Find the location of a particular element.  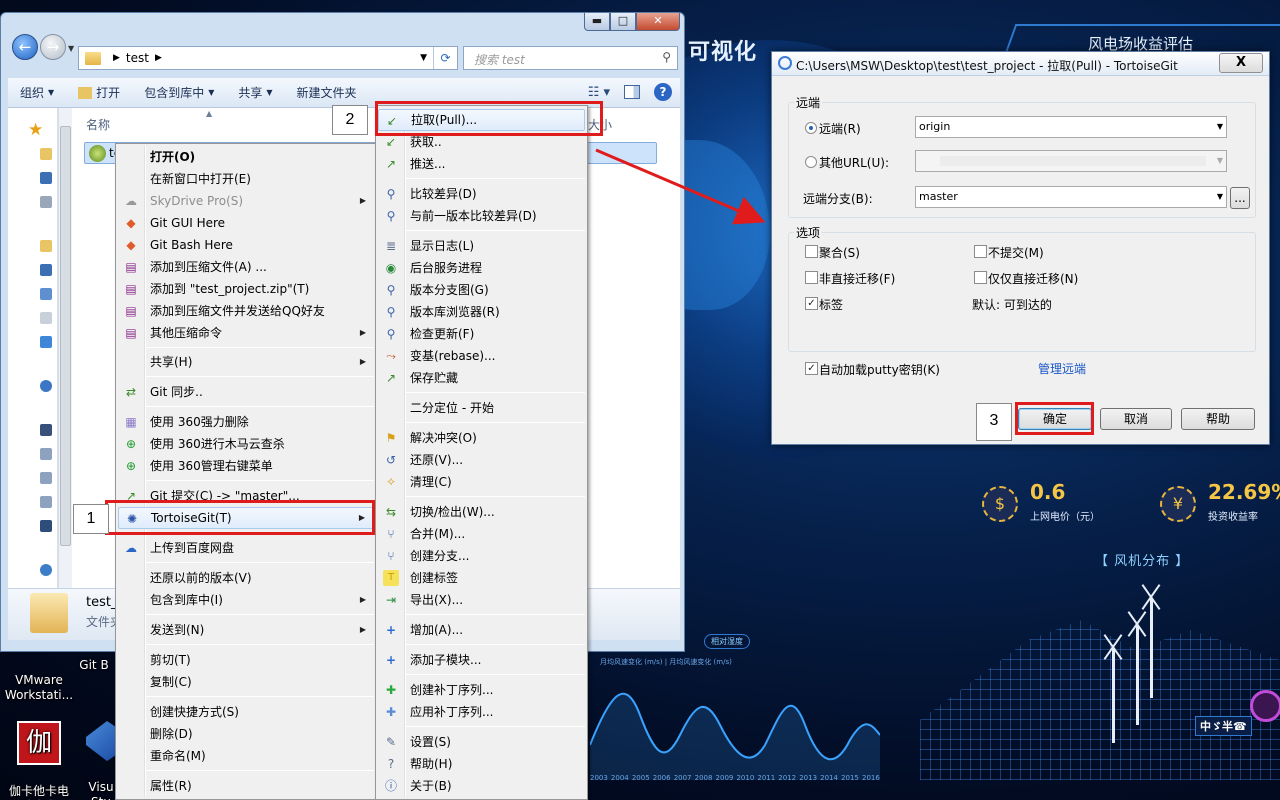

nav-music-icon is located at coordinates (46, 342).